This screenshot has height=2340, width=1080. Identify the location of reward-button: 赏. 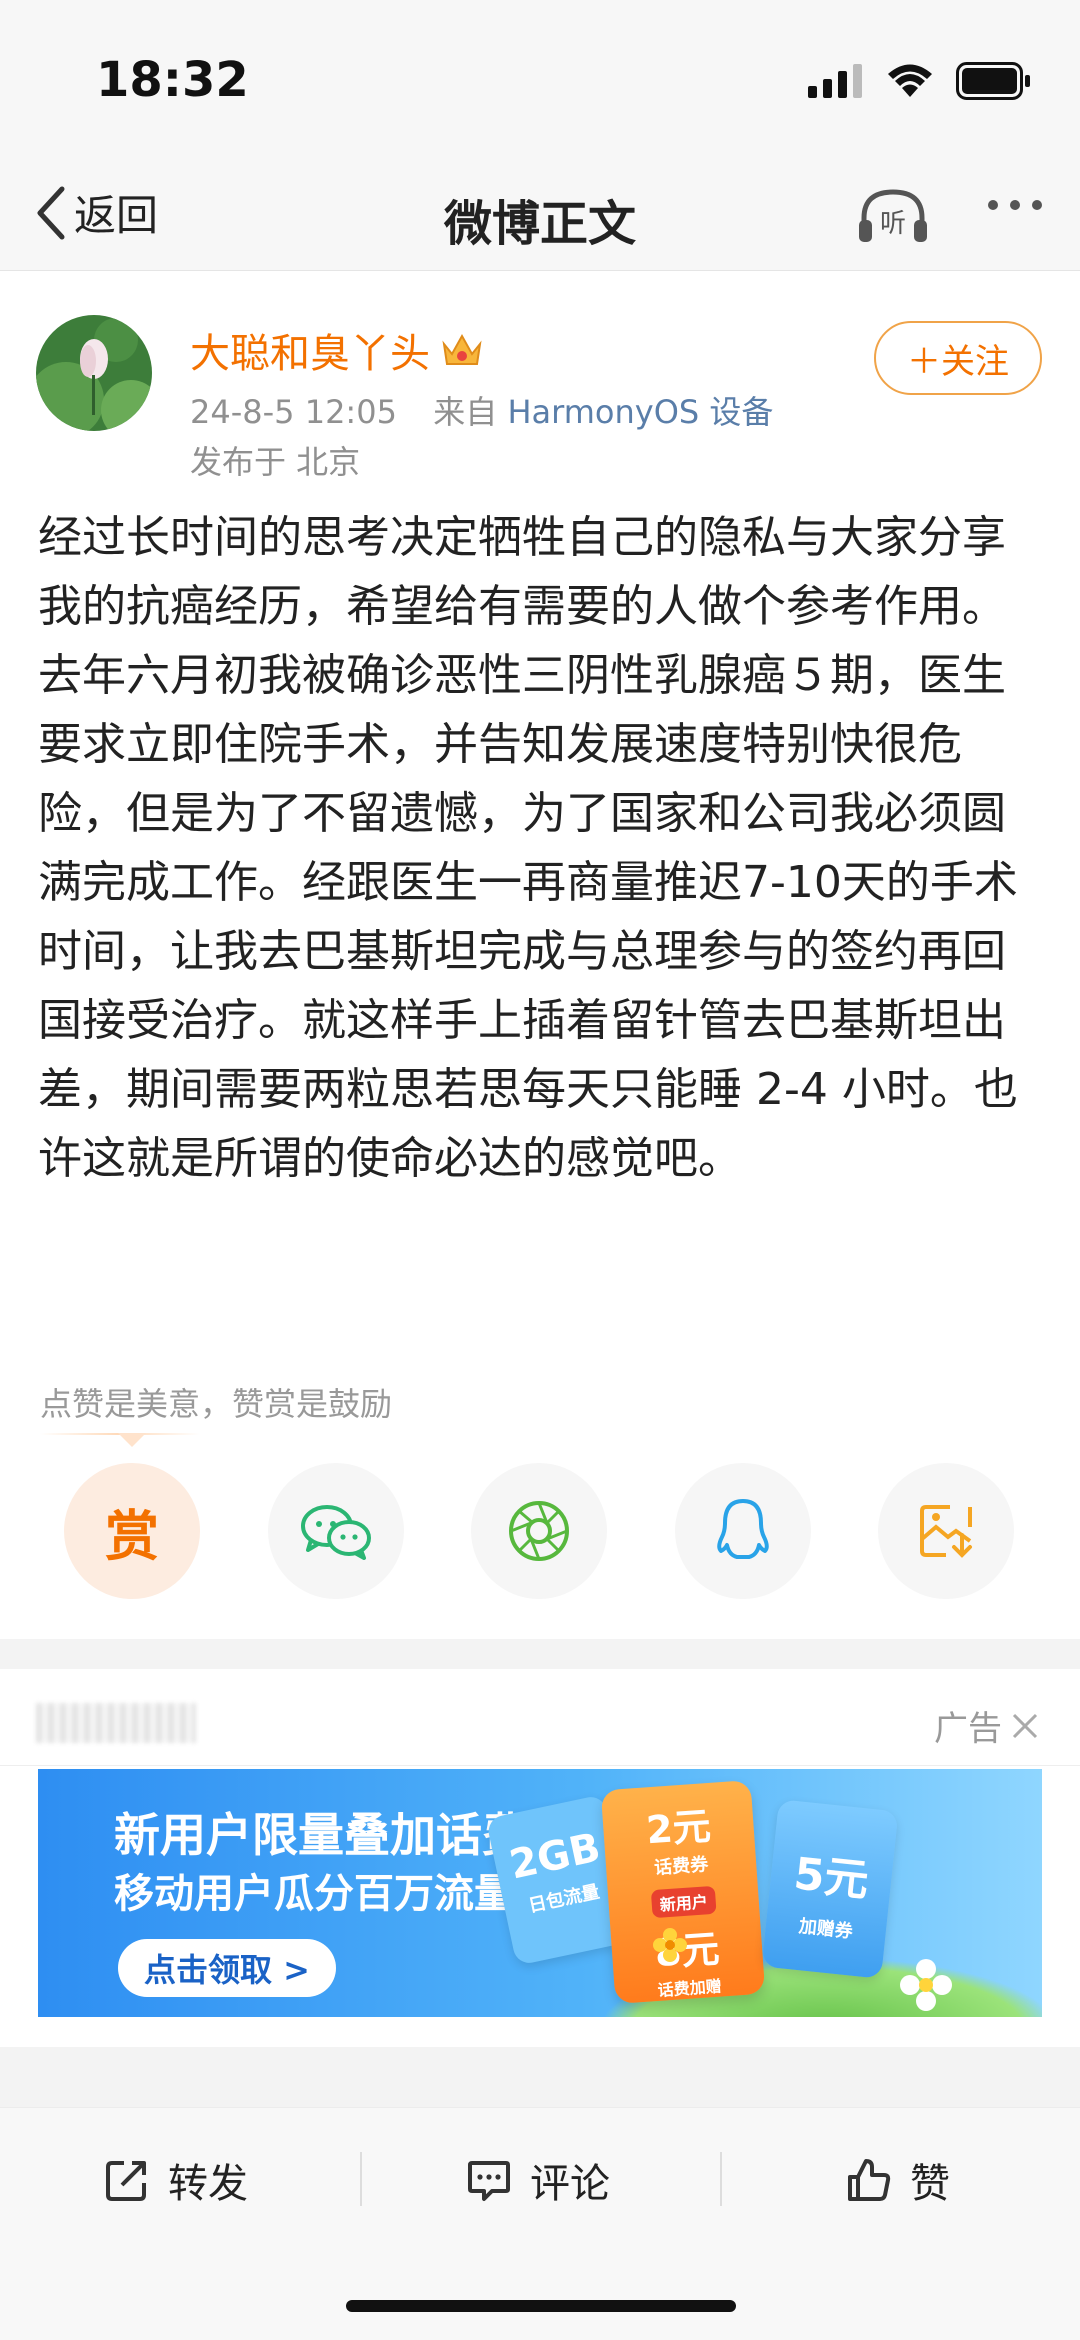
(132, 1531).